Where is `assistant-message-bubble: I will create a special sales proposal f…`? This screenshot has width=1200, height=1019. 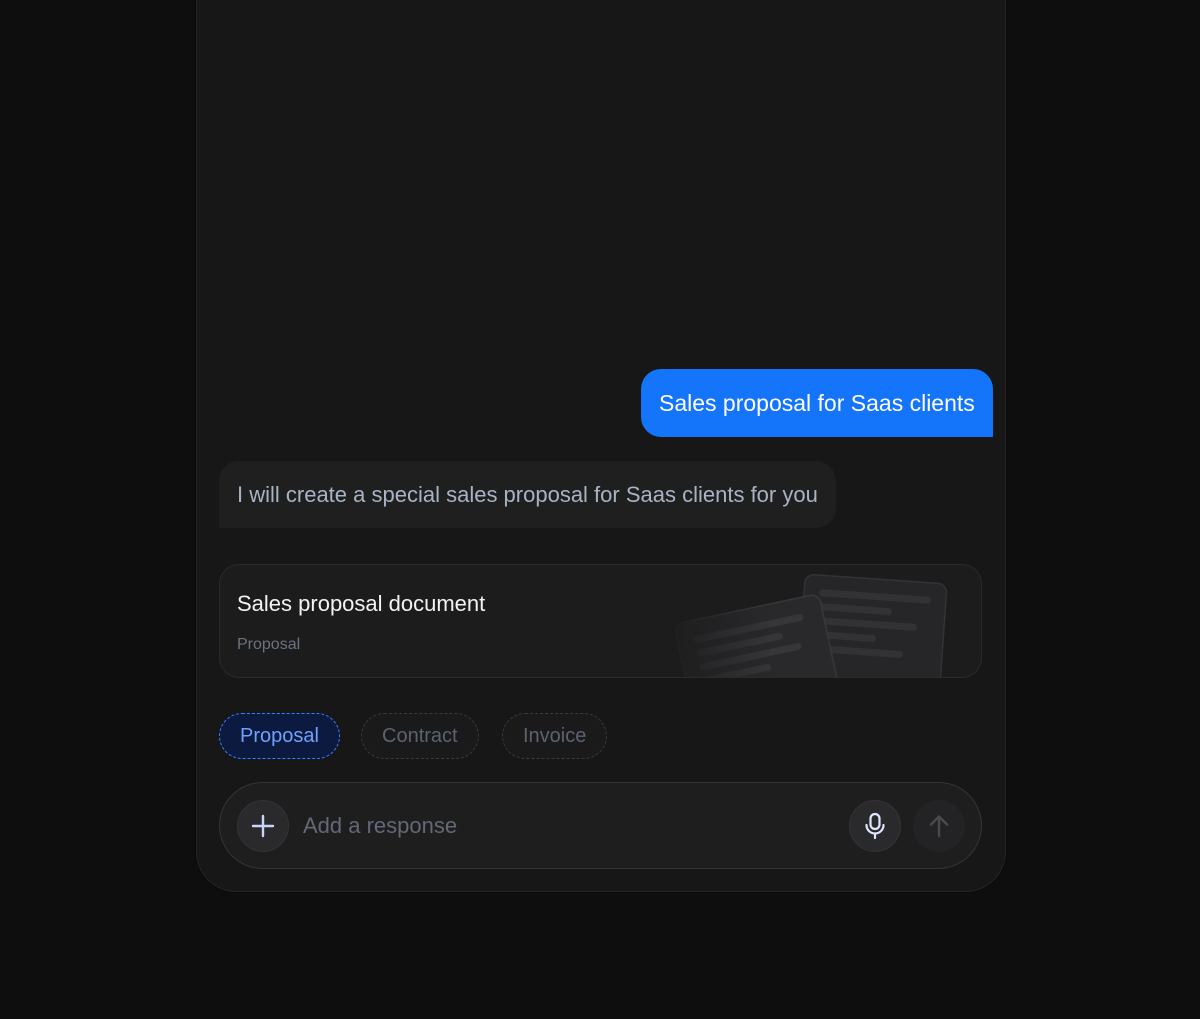 assistant-message-bubble: I will create a special sales proposal f… is located at coordinates (527, 494).